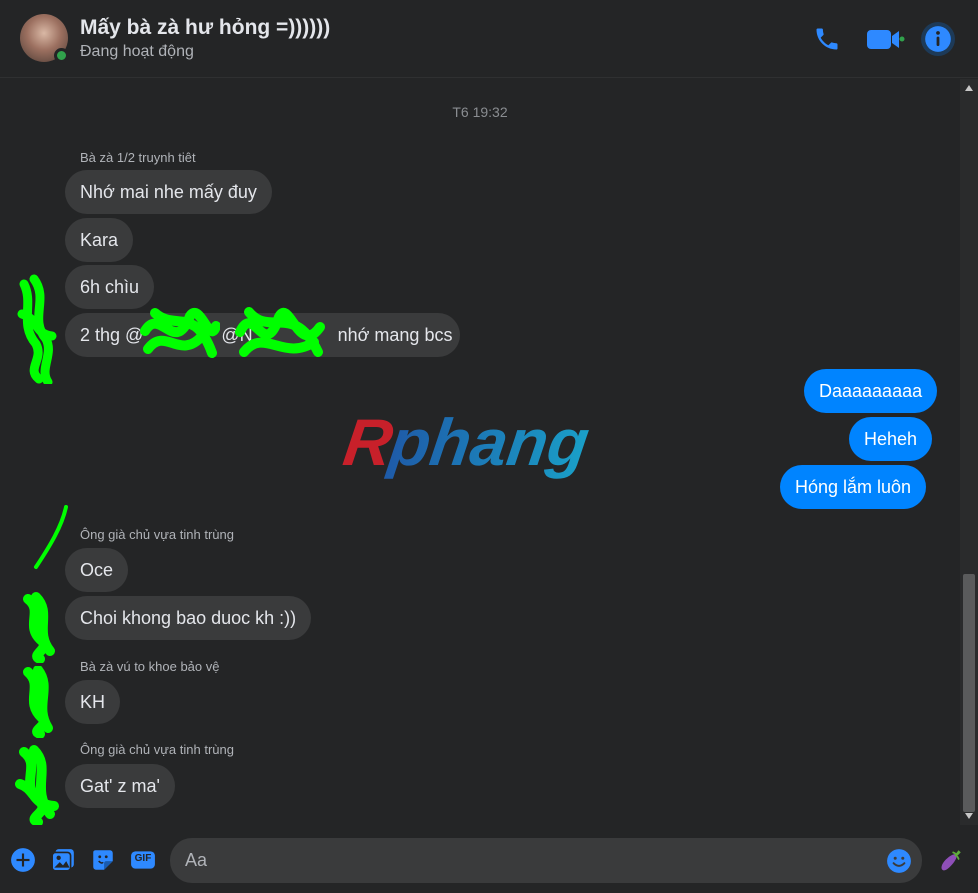  What do you see at coordinates (395, 335) in the screenshot?
I see `message-text: nhớ mang bcs` at bounding box center [395, 335].